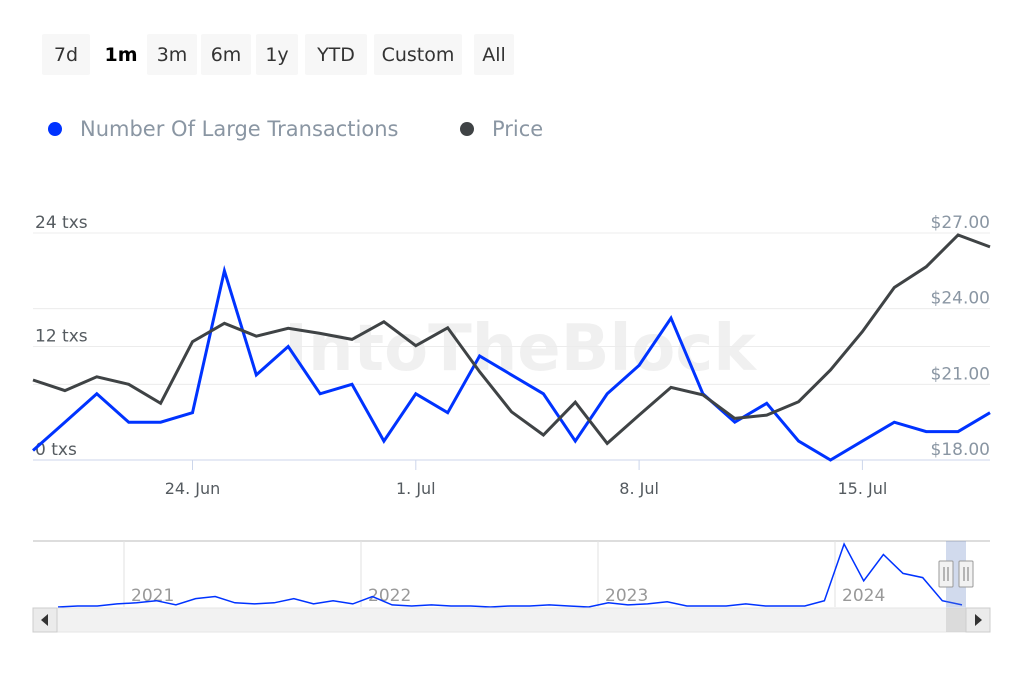  I want to click on y-left-tick-label: 24 txs, so click(61, 223).